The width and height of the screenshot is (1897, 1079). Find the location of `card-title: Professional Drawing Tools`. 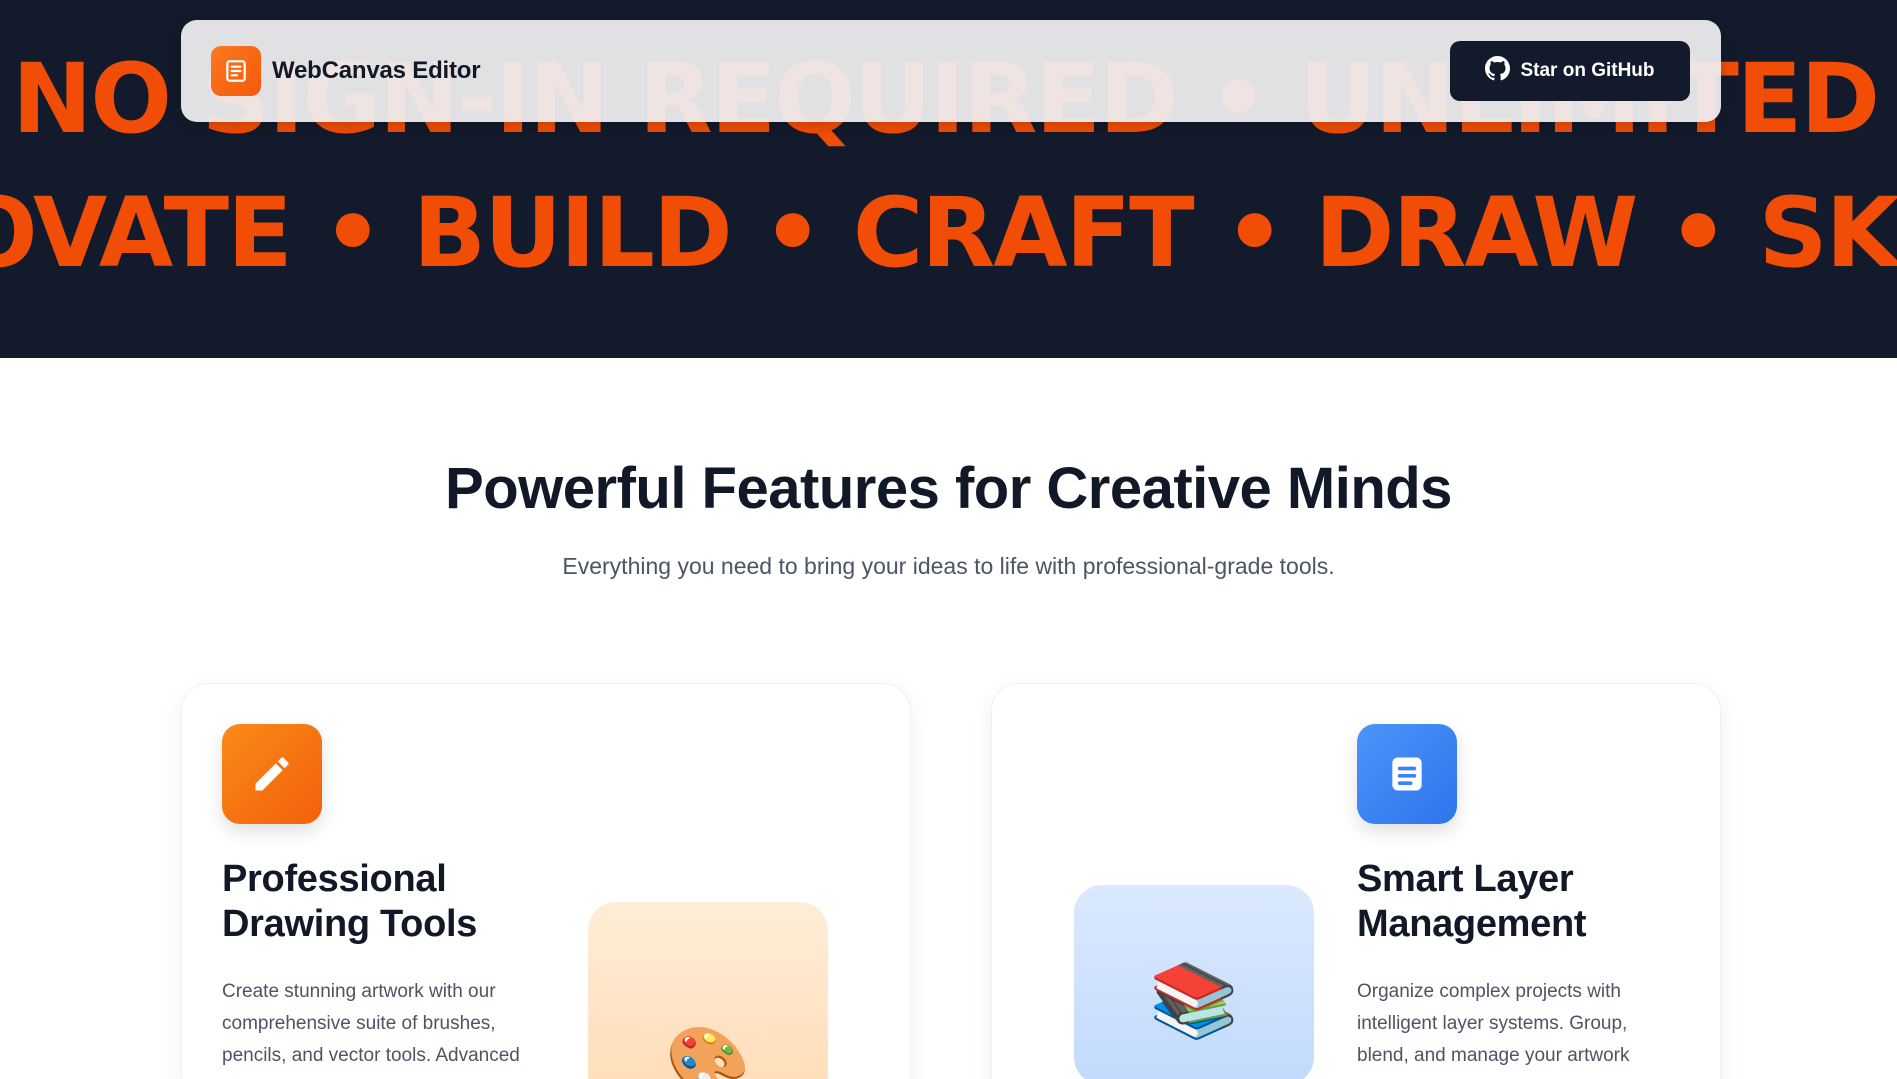

card-title: Professional Drawing Tools is located at coordinates (349, 902).